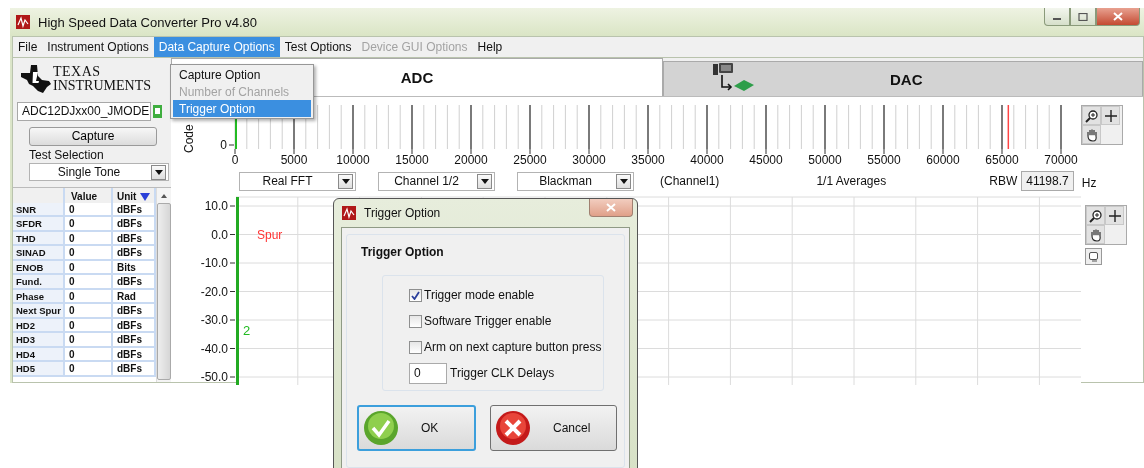  I want to click on scroll-up-icon, so click(164, 196).